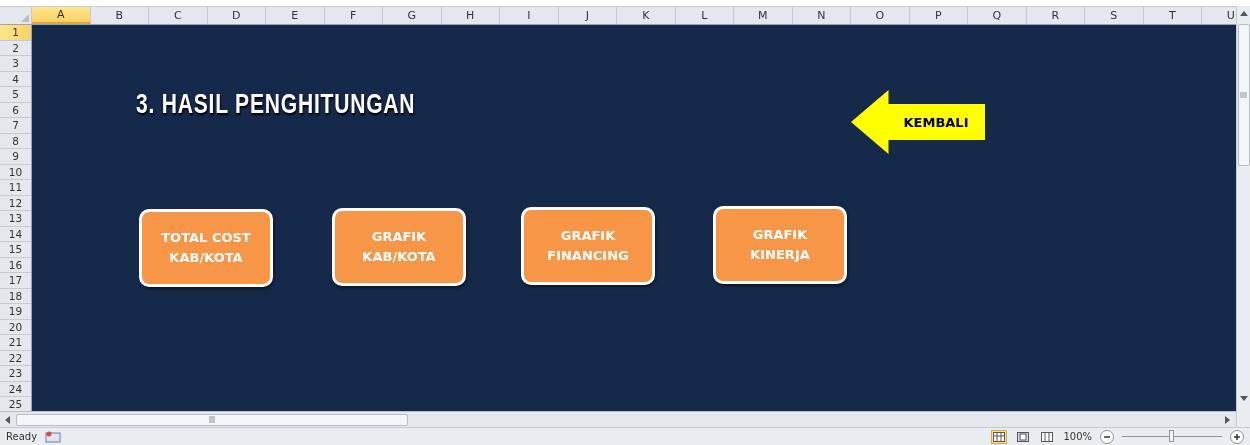 The height and width of the screenshot is (445, 1250). I want to click on scroll-right-icon, so click(1228, 419).